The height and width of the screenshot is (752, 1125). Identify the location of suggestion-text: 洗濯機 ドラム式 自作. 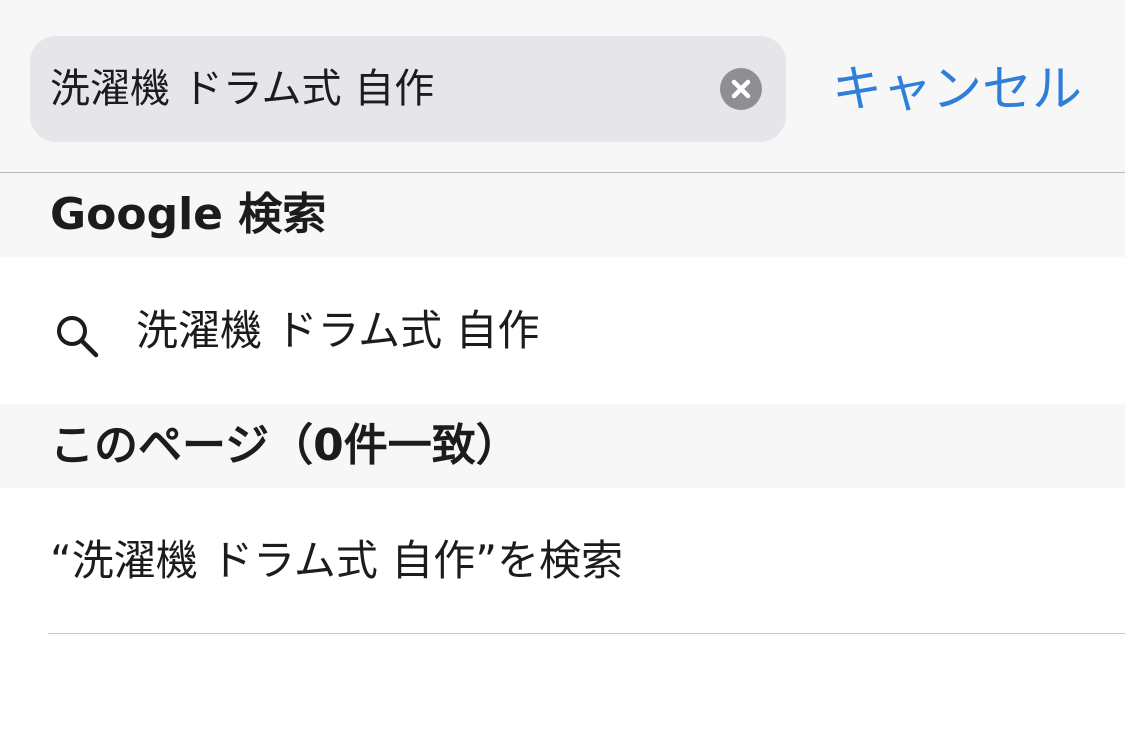
(338, 330).